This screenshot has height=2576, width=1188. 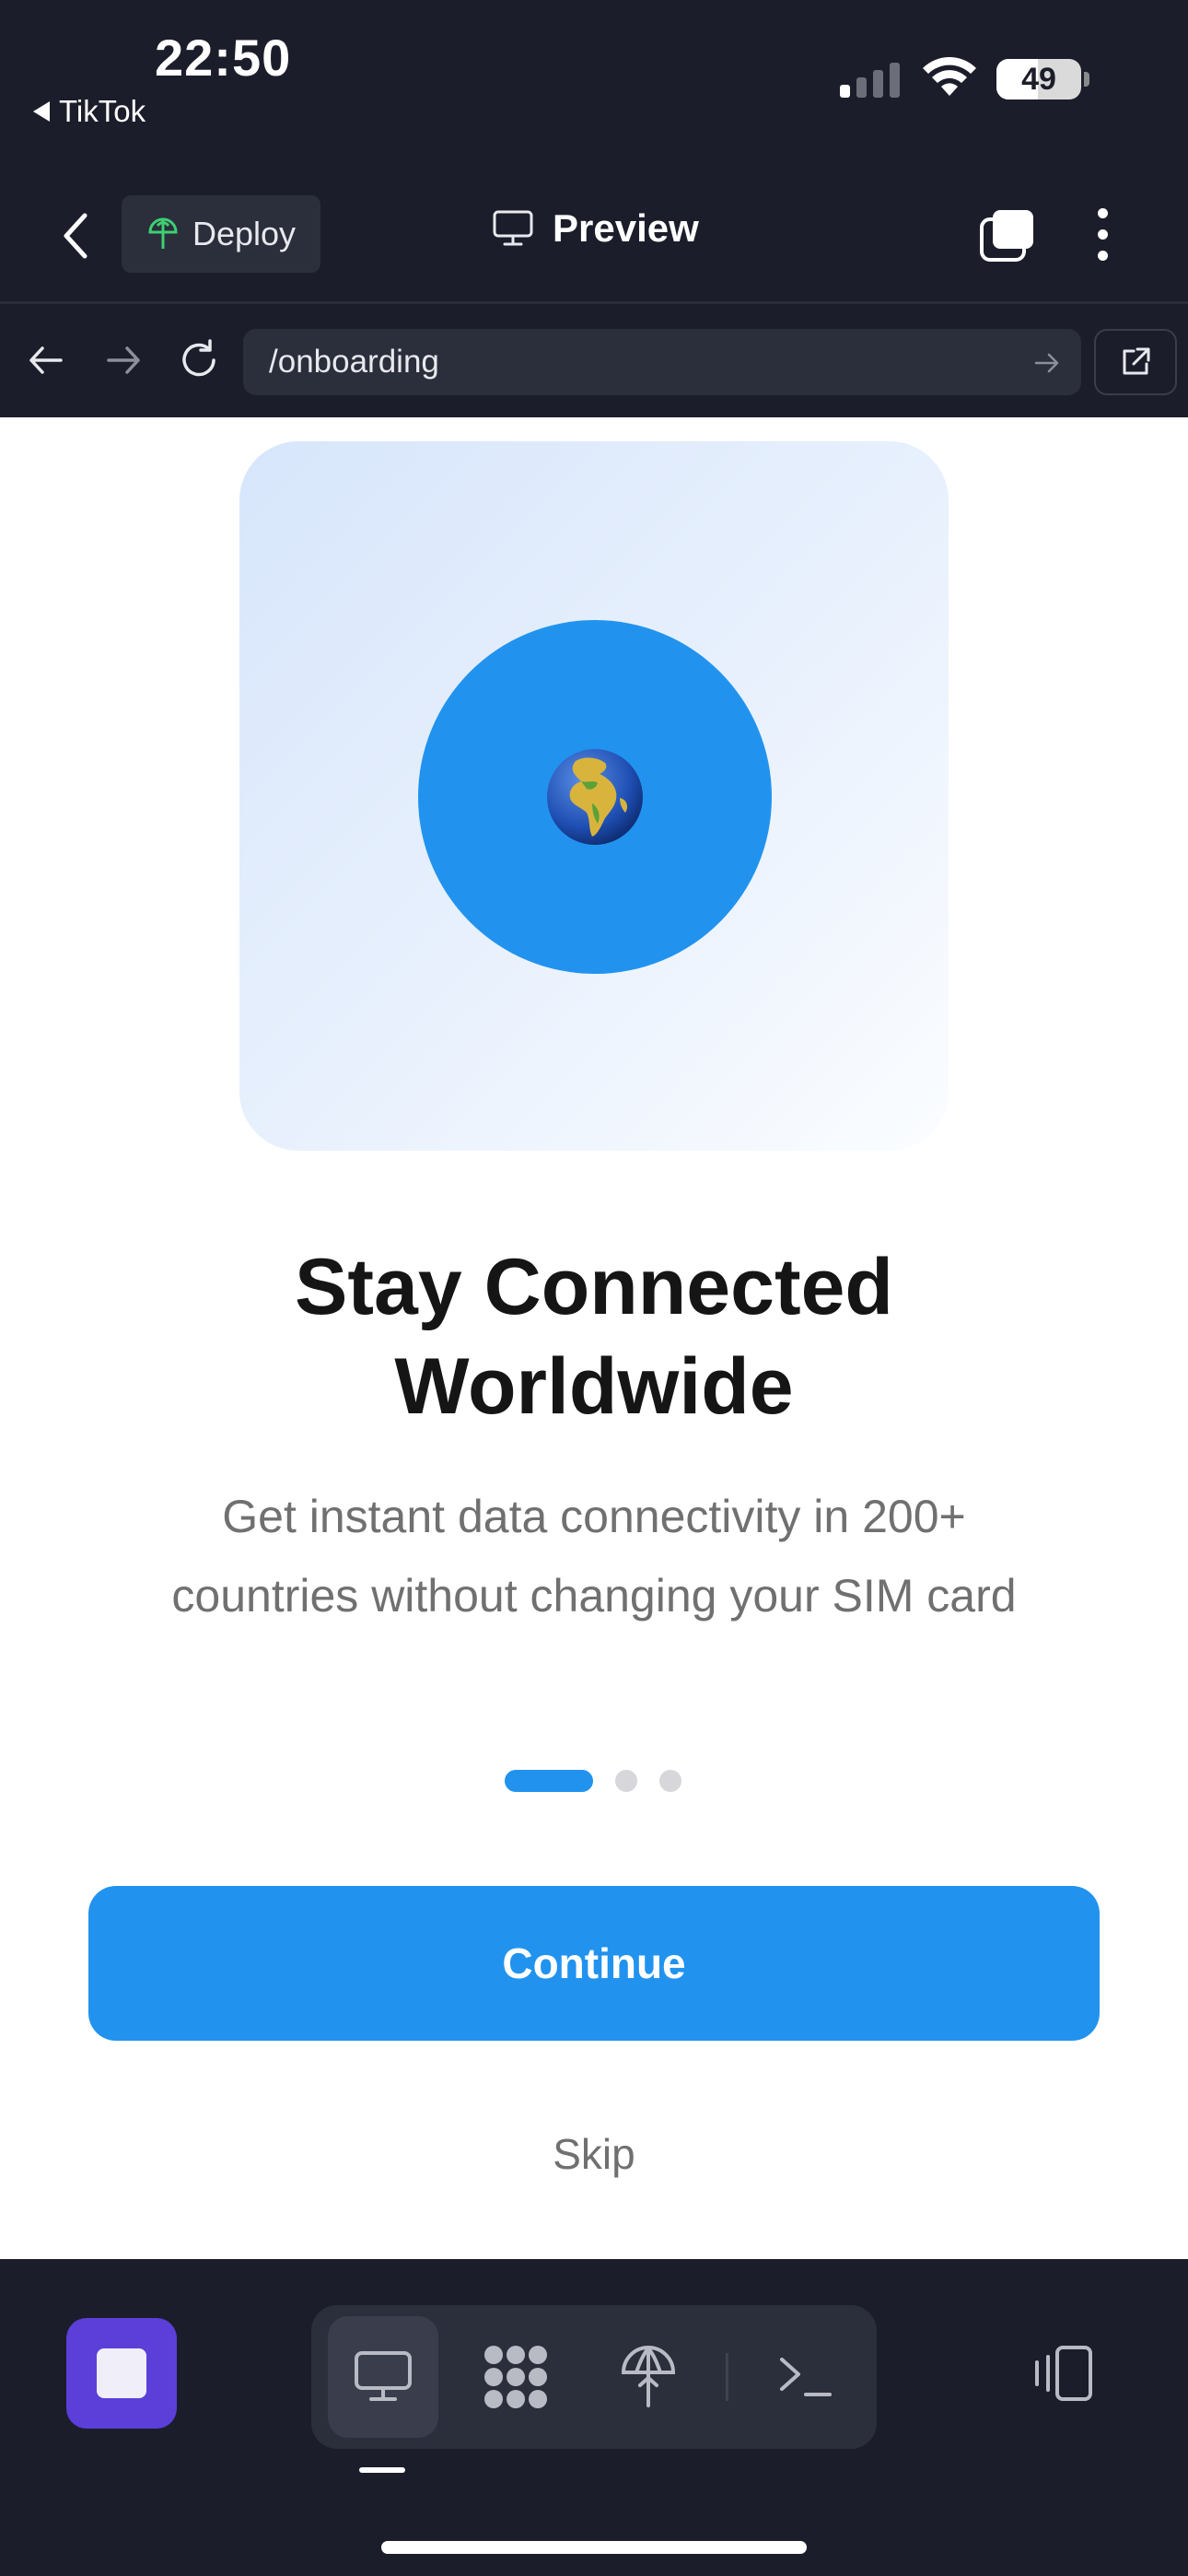 I want to click on browser-url-bar: /onboarding, so click(x=594, y=362).